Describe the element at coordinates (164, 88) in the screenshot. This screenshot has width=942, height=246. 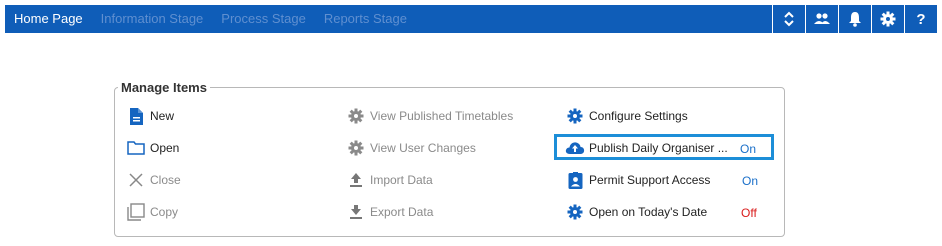
I see `panel-title: Manage Items` at that location.